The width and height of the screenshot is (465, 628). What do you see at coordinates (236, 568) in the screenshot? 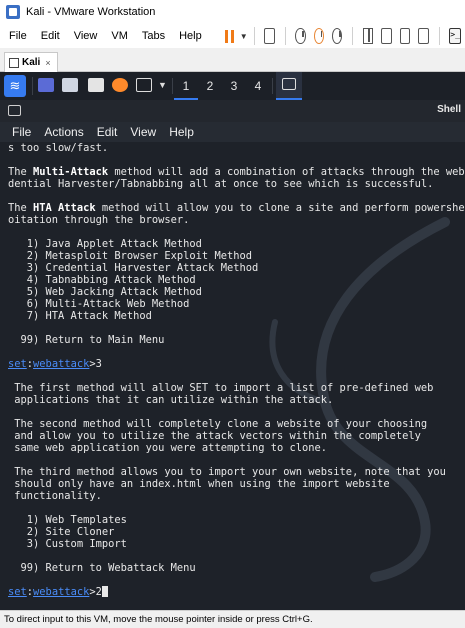
I see `terminal-line: 99) Return to Webattack Menu` at bounding box center [236, 568].